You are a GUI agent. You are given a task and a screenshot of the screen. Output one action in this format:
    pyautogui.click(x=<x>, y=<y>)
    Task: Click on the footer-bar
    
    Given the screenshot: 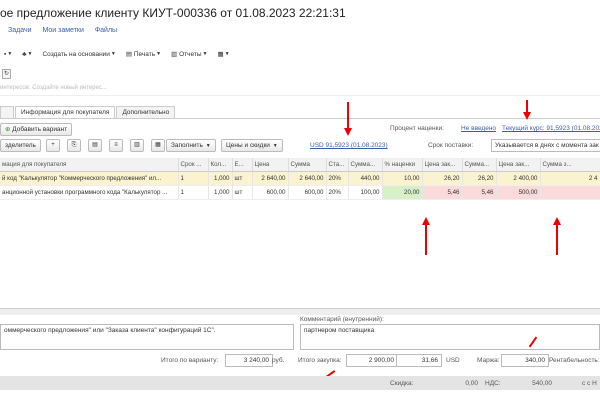 What is the action you would take?
    pyautogui.click(x=300, y=383)
    